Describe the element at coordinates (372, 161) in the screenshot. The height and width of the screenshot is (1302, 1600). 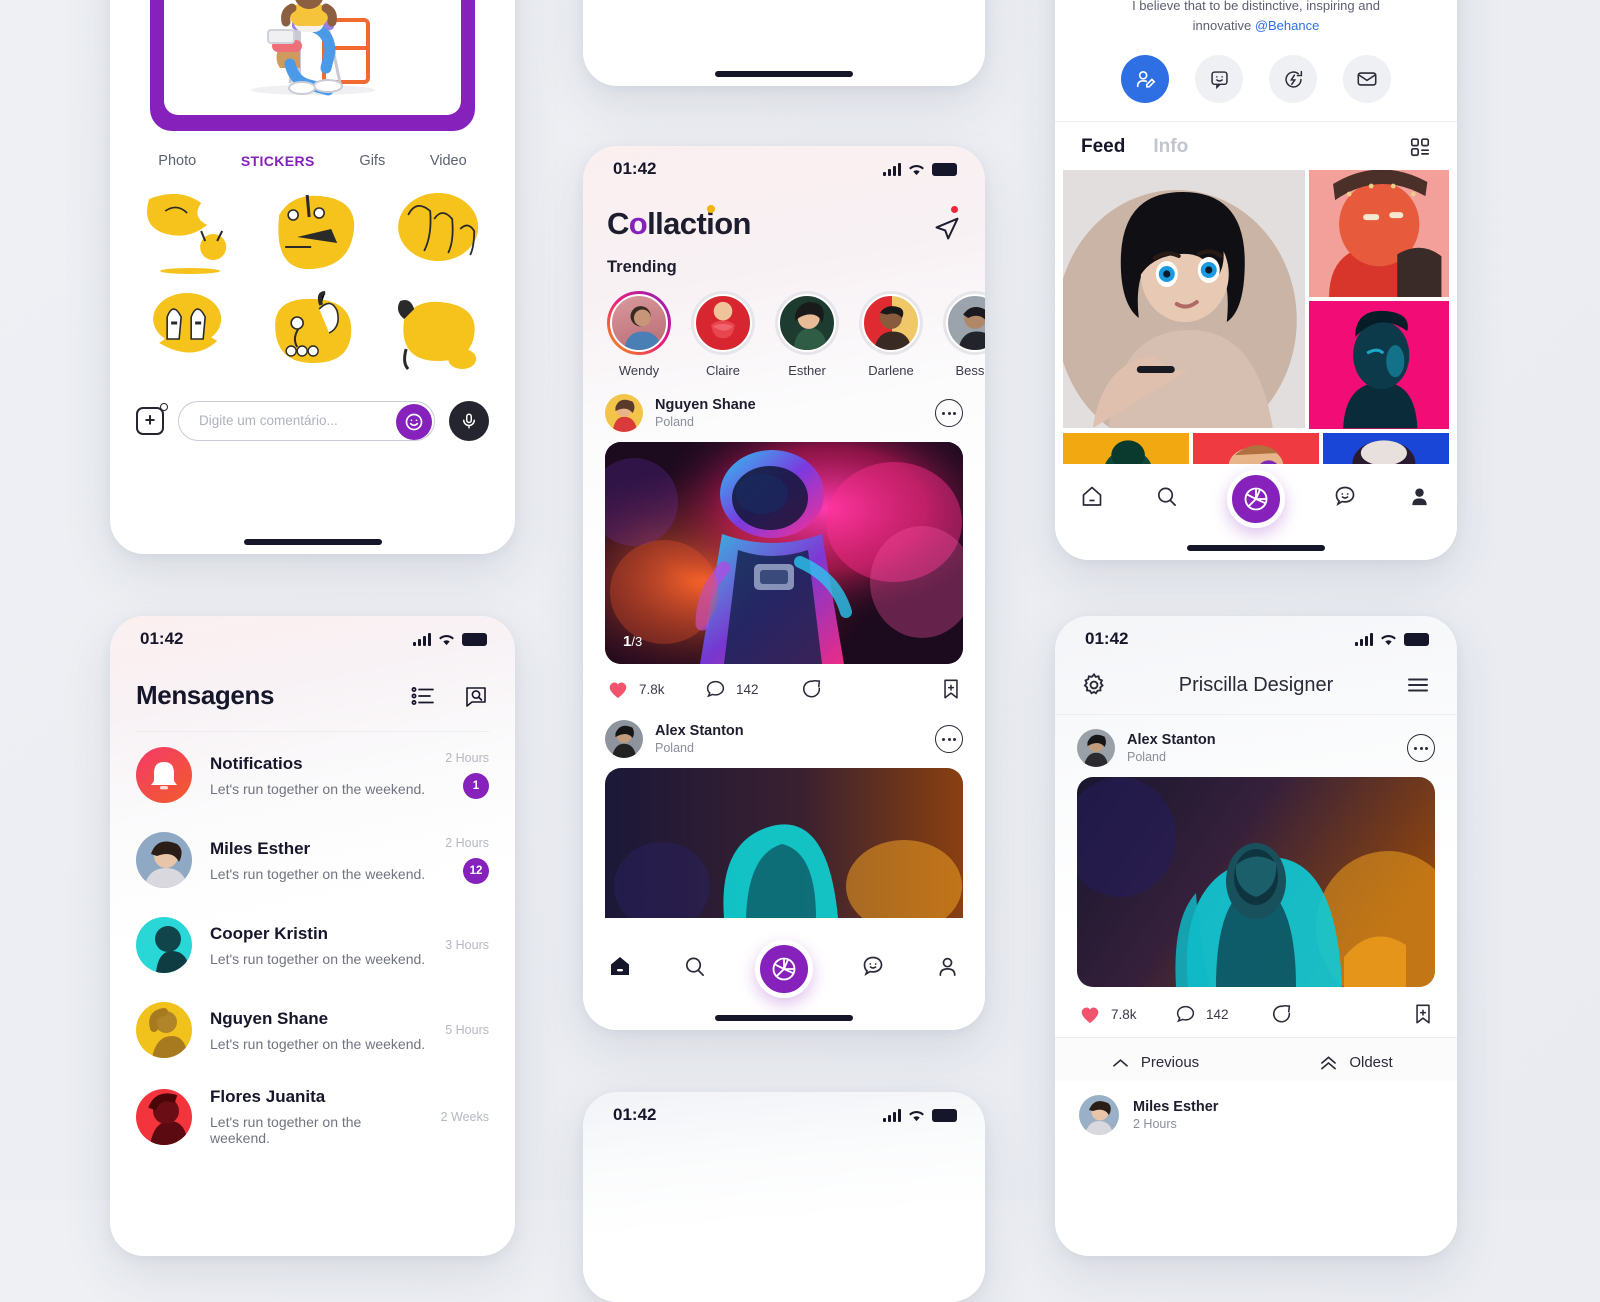
I see `tab-gifs: Gifs` at that location.